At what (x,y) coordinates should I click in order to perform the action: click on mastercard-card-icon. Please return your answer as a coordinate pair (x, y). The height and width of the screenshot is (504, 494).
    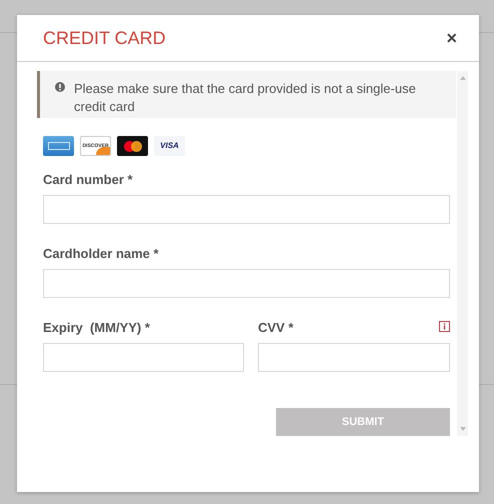
    Looking at the image, I should click on (132, 146).